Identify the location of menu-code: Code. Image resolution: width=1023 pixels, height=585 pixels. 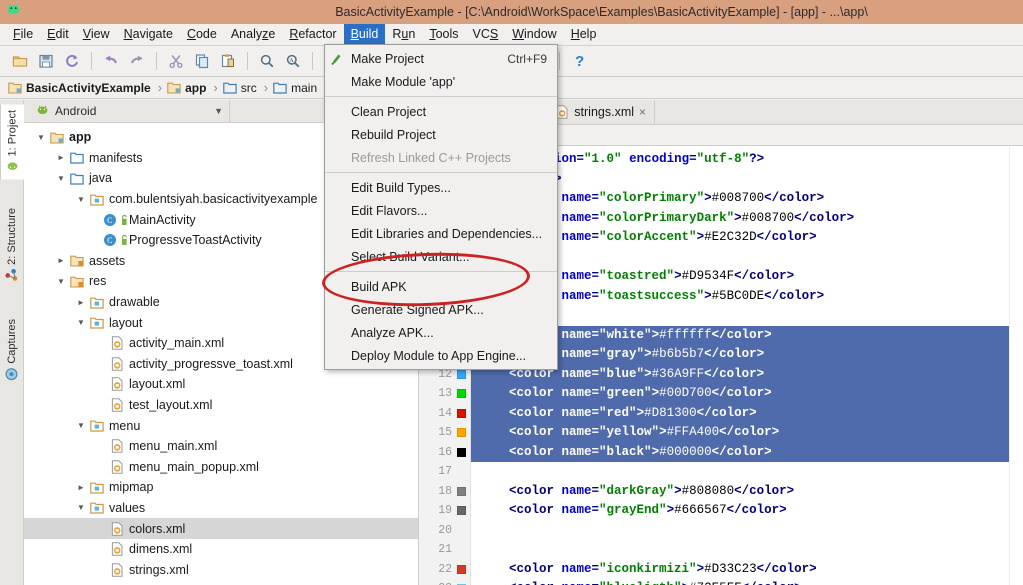
(202, 34).